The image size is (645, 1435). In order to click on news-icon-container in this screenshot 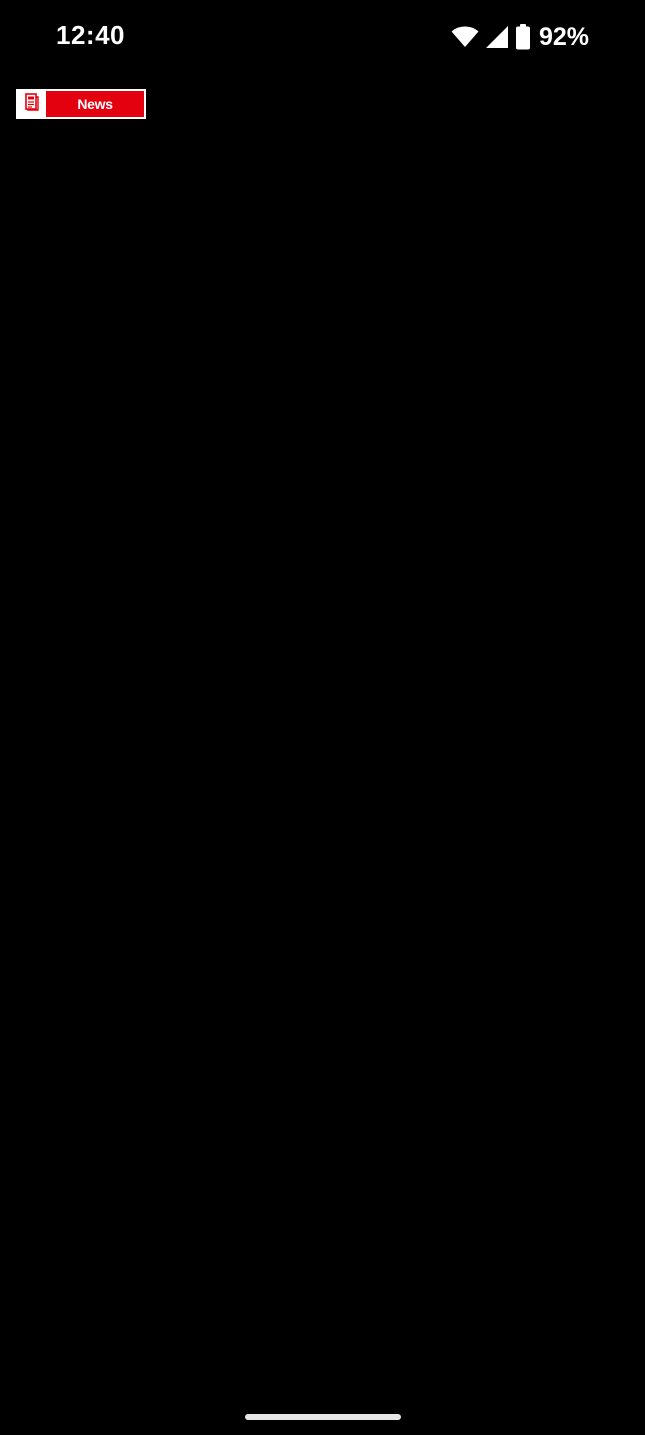, I will do `click(32, 104)`.